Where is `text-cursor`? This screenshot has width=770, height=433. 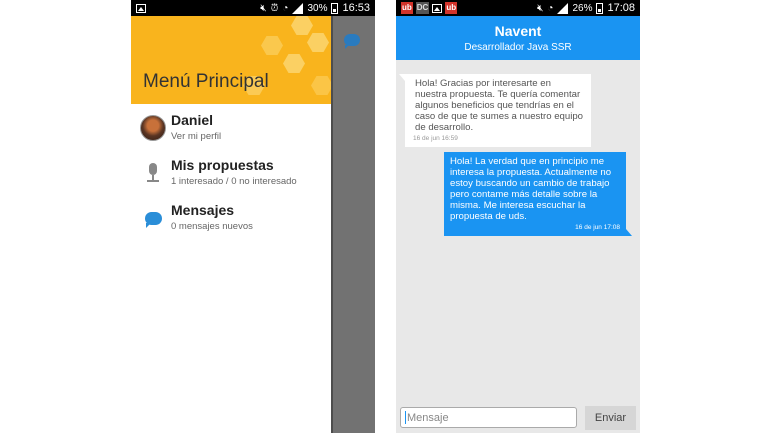
text-cursor is located at coordinates (405, 417).